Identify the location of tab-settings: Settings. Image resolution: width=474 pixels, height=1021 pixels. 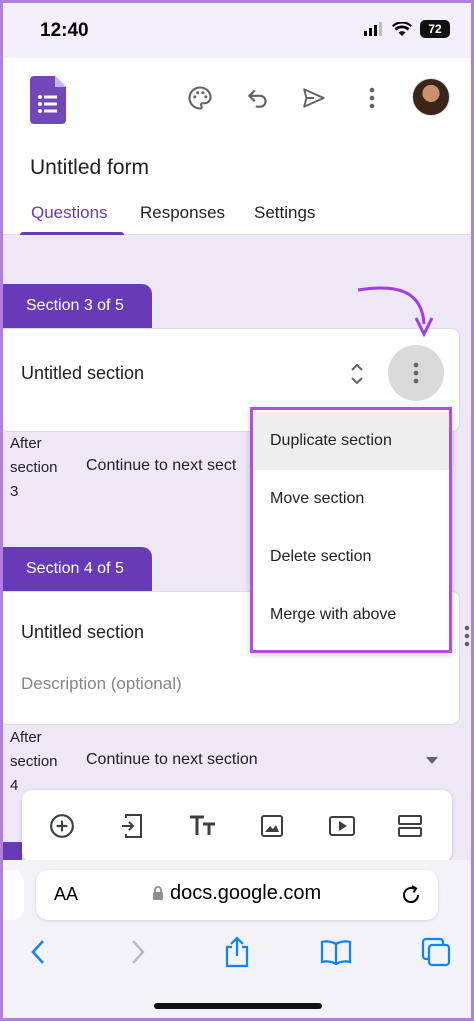
(284, 213).